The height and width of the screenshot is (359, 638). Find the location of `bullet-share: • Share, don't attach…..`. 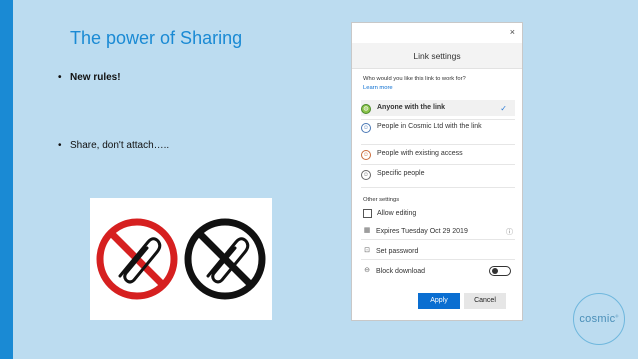

bullet-share: • Share, don't attach….. is located at coordinates (113, 145).